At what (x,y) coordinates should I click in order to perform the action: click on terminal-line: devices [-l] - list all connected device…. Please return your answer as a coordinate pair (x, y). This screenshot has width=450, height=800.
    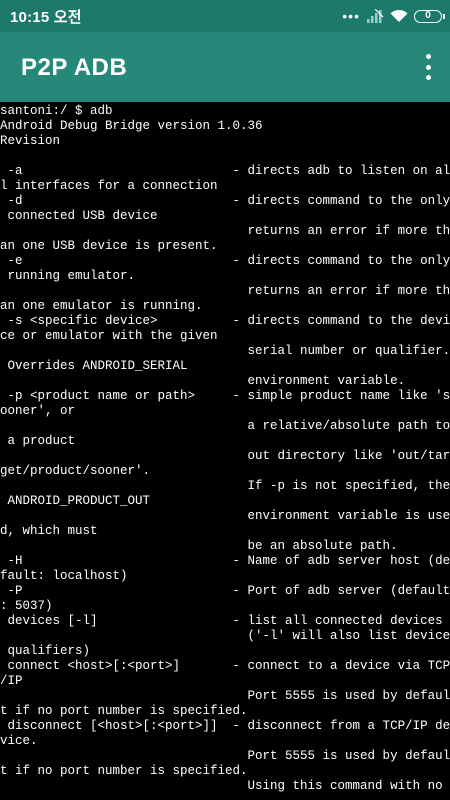
    Looking at the image, I should click on (221, 621).